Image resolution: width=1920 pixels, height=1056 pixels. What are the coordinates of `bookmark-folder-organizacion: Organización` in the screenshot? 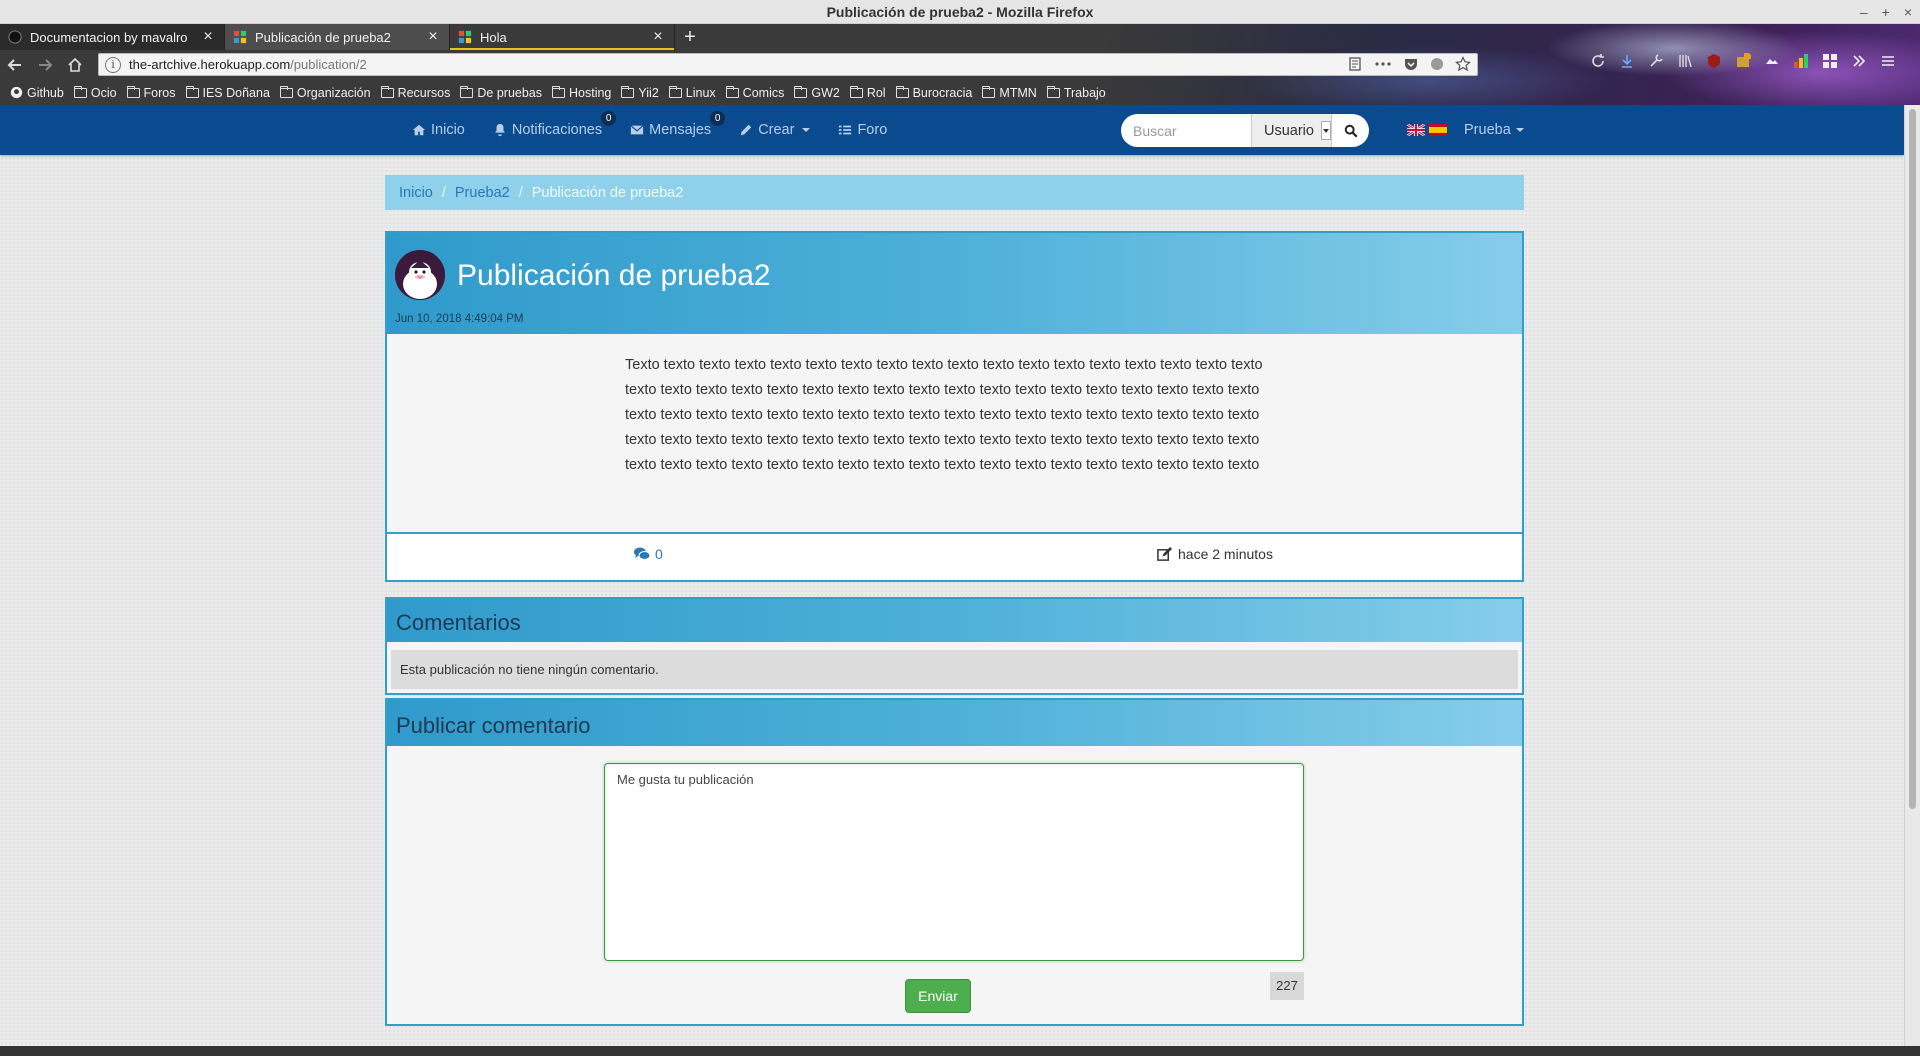 It's located at (325, 92).